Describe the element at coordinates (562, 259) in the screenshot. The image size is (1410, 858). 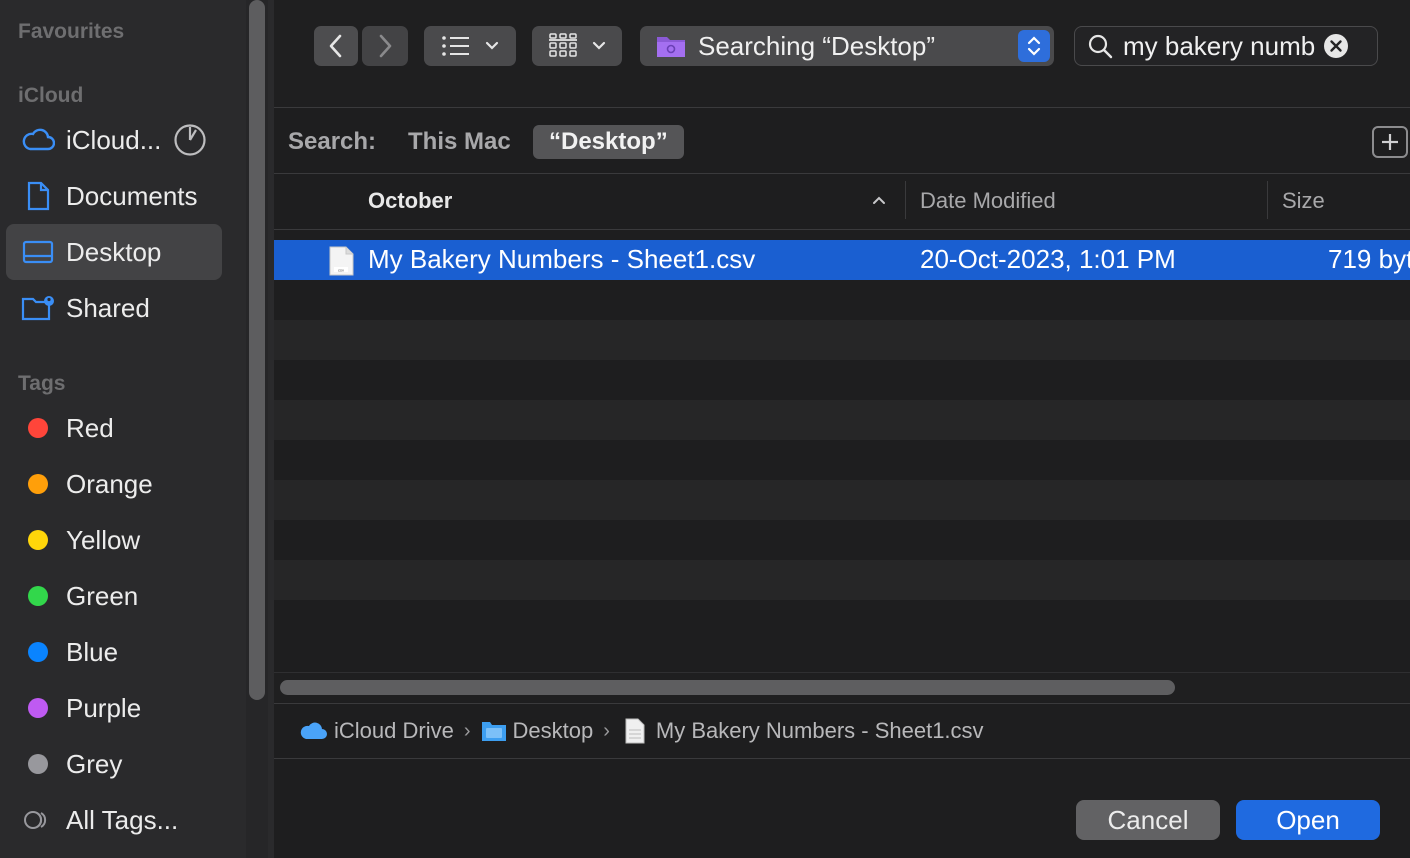
I see `file-name: My Bakery Numbers - Sheet1.csv` at that location.